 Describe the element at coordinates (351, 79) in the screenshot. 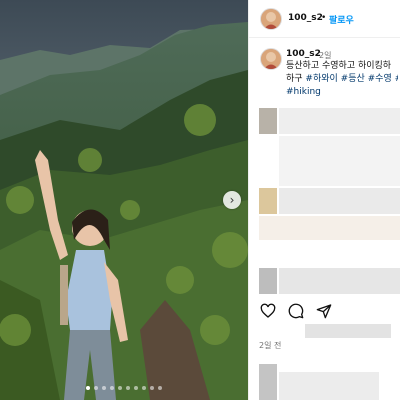

I see `hashtag-links: #하와이 #등산 #수영 #` at that location.